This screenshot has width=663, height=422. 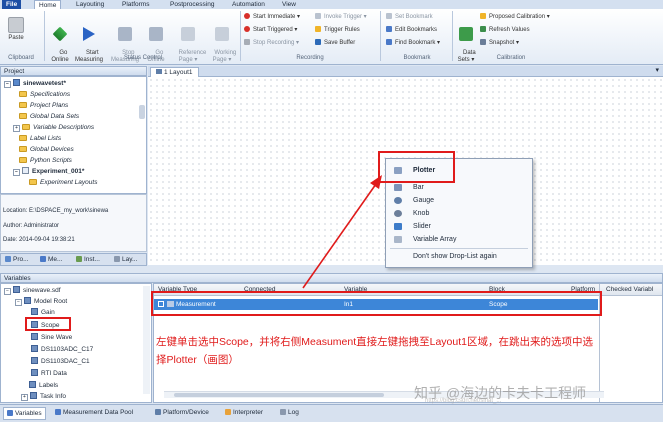 I want to click on tab-platform-device: Platform/Device, so click(x=182, y=412).